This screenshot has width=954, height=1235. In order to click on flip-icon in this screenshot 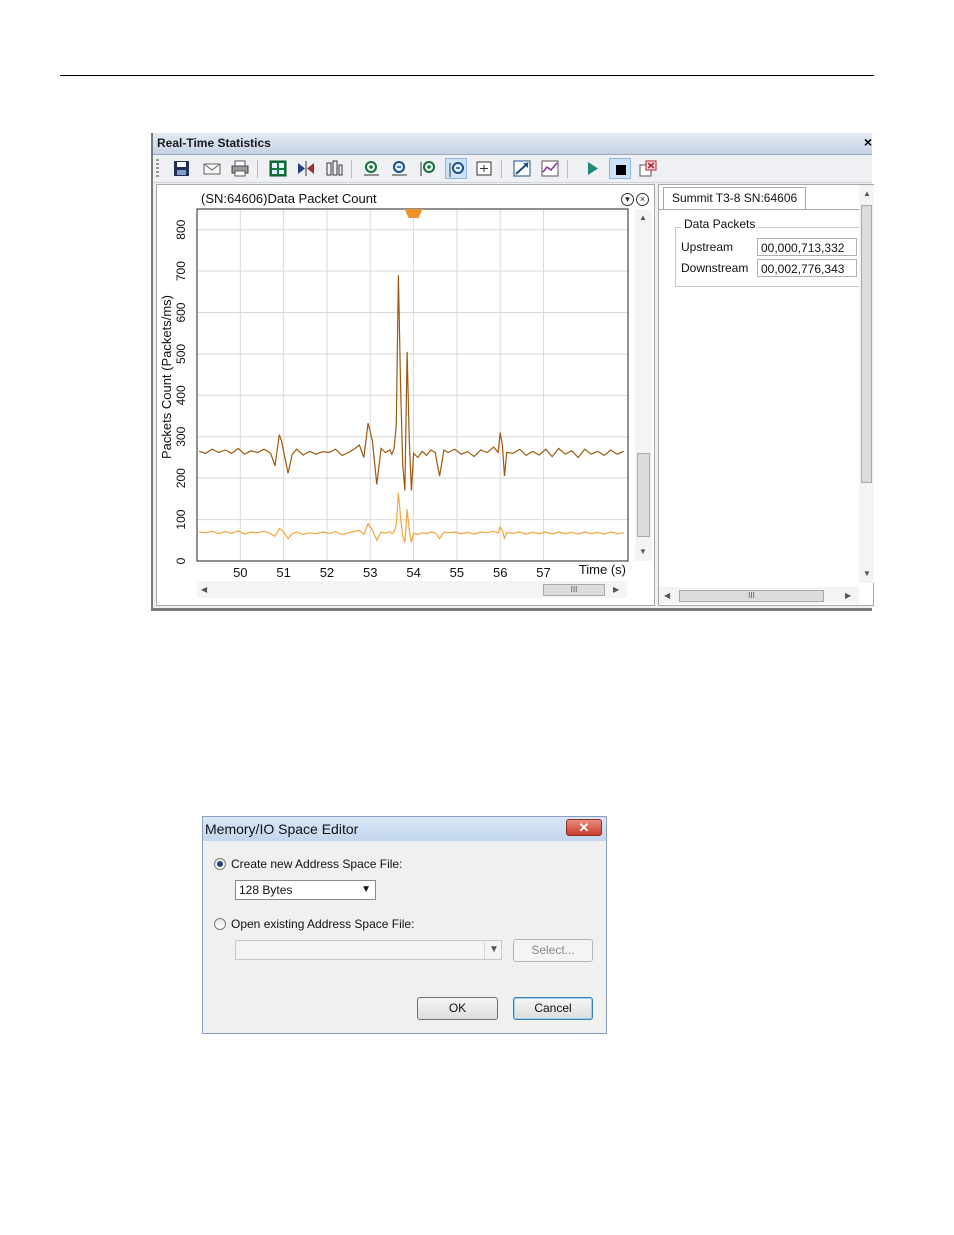, I will do `click(306, 168)`.